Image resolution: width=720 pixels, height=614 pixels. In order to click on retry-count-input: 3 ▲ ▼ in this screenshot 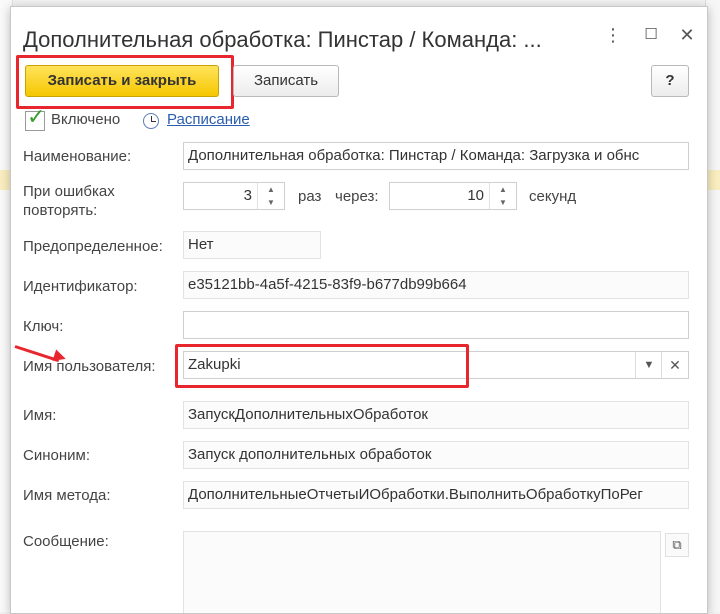, I will do `click(234, 196)`.